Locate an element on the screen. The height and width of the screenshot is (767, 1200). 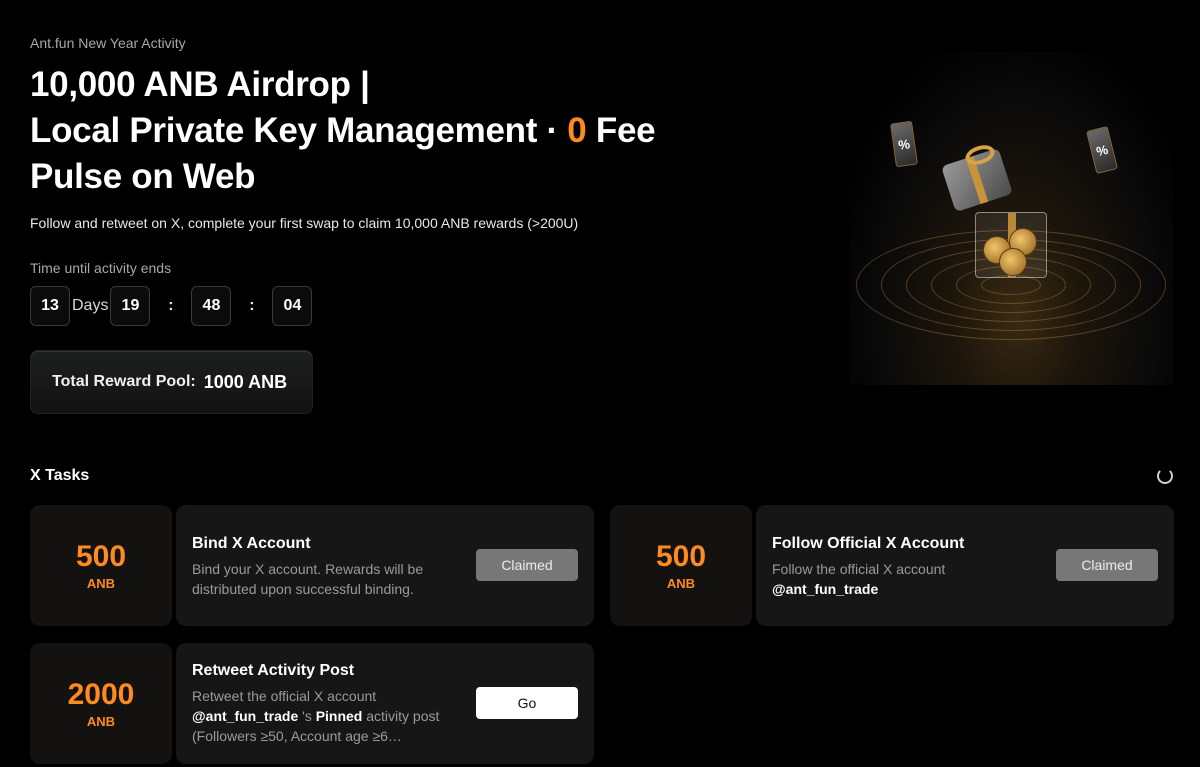
task-title: Retweet Activity Post is located at coordinates (273, 670).